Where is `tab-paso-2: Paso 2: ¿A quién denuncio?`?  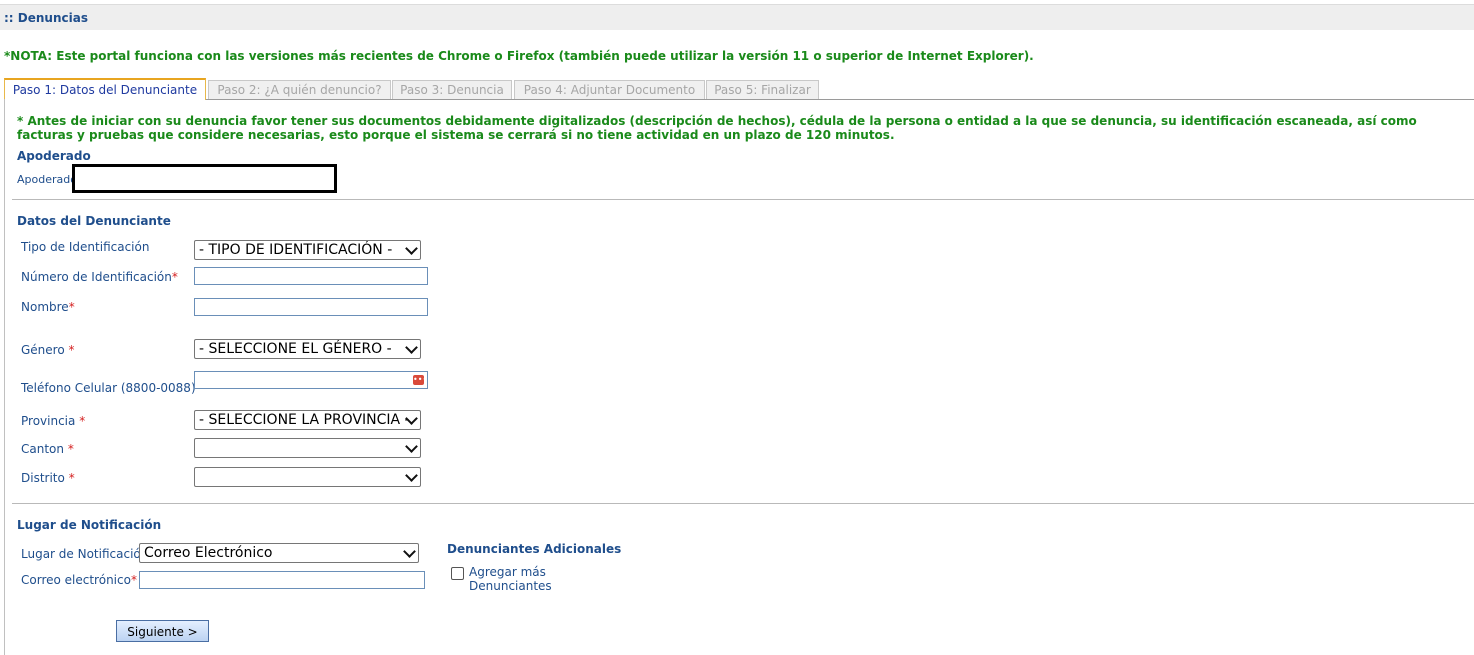
tab-paso-2: Paso 2: ¿A quién denuncio? is located at coordinates (299, 89).